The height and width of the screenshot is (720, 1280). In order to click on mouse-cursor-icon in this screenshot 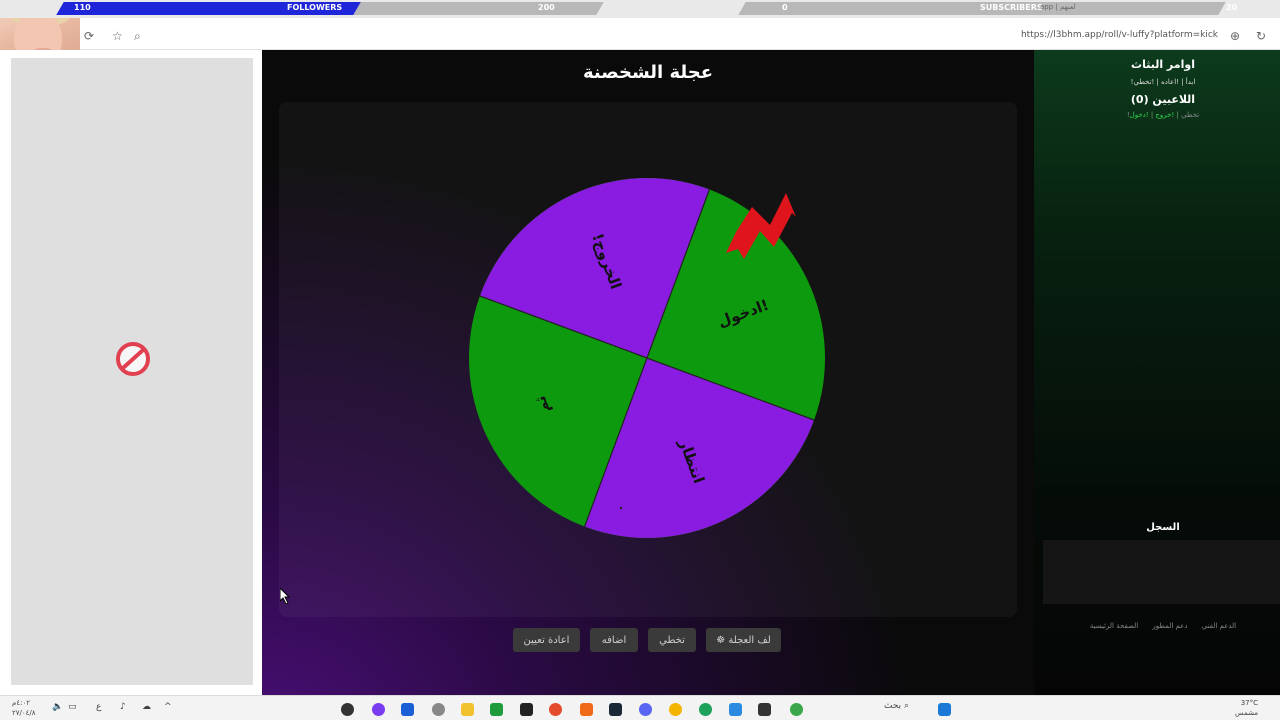, I will do `click(285, 596)`.